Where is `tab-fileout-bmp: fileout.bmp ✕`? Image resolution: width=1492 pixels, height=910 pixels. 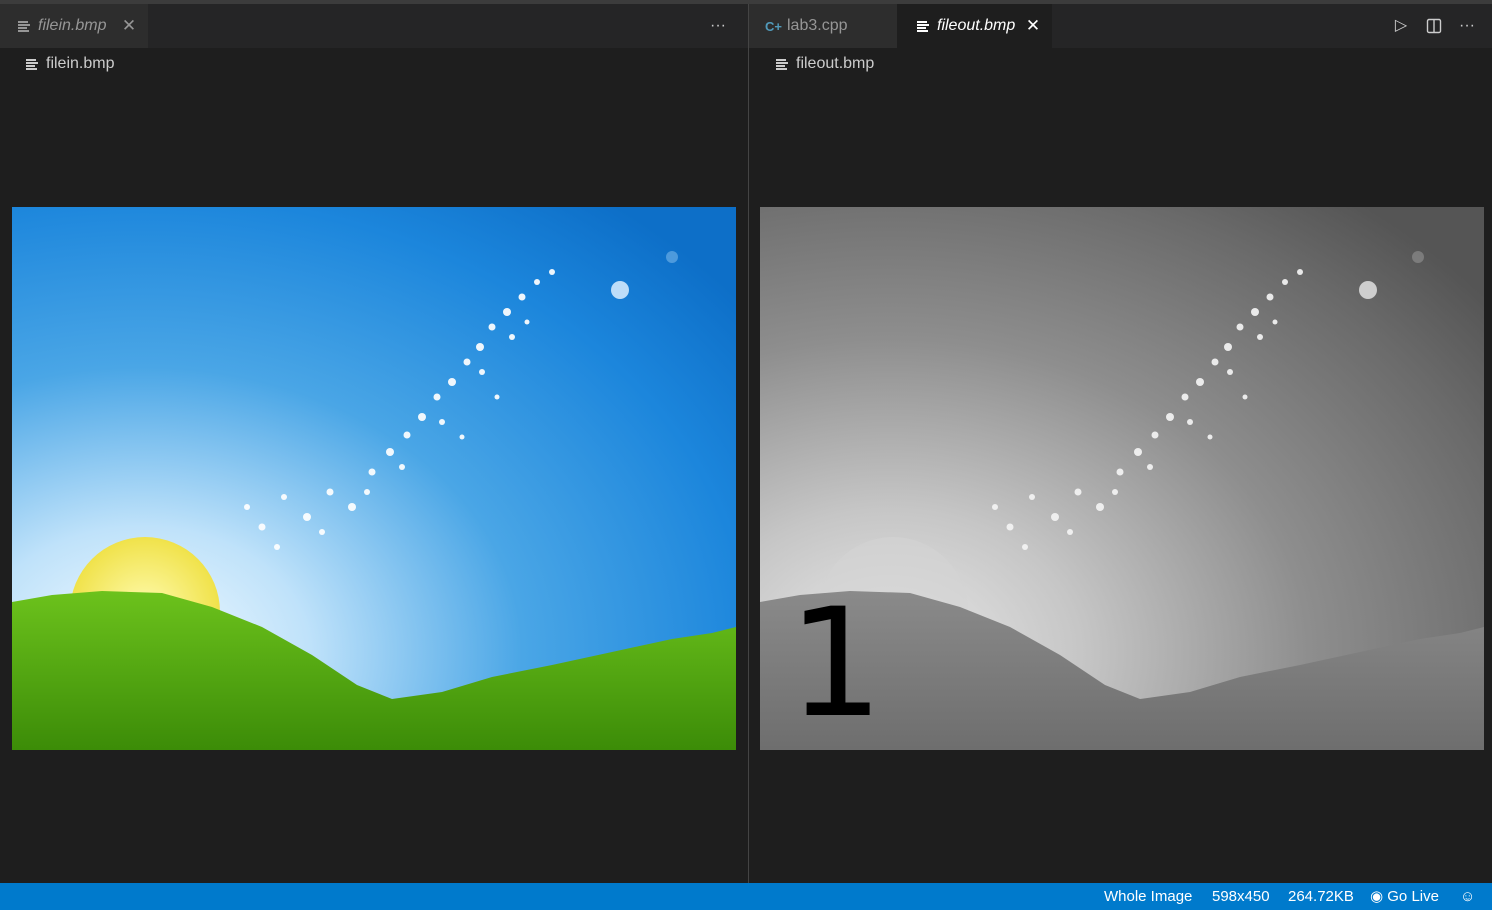
tab-fileout-bmp: fileout.bmp ✕ is located at coordinates (974, 26).